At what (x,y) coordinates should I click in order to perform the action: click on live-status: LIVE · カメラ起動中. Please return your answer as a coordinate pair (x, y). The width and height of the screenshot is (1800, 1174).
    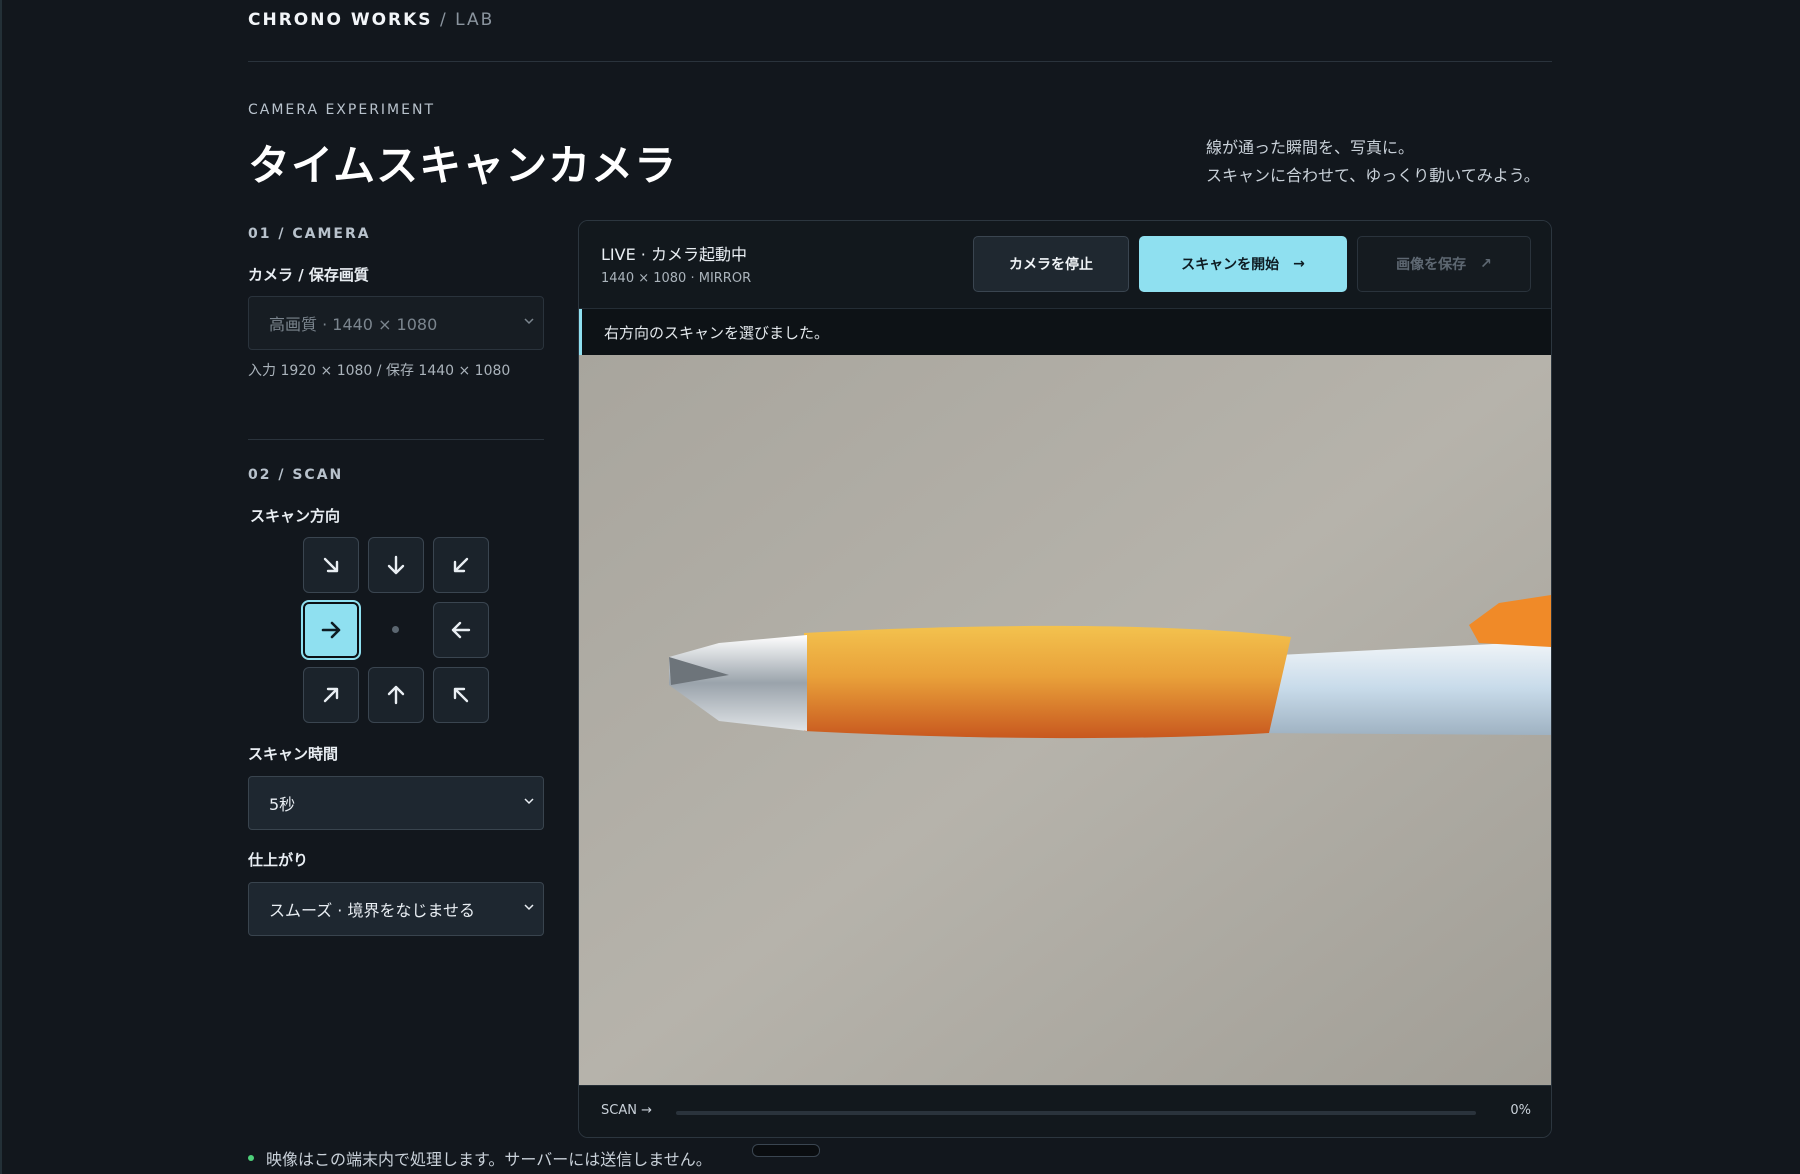
    Looking at the image, I should click on (674, 254).